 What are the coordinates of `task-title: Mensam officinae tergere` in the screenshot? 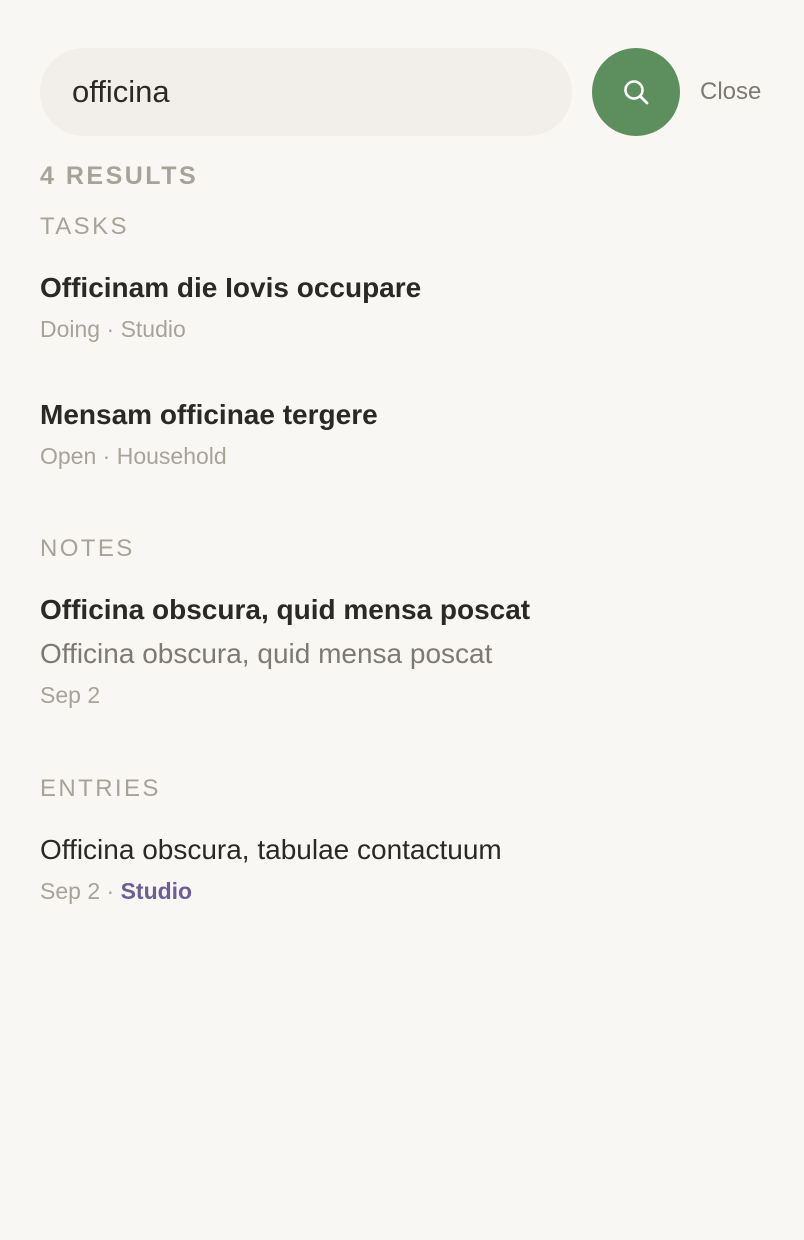 It's located at (209, 414).